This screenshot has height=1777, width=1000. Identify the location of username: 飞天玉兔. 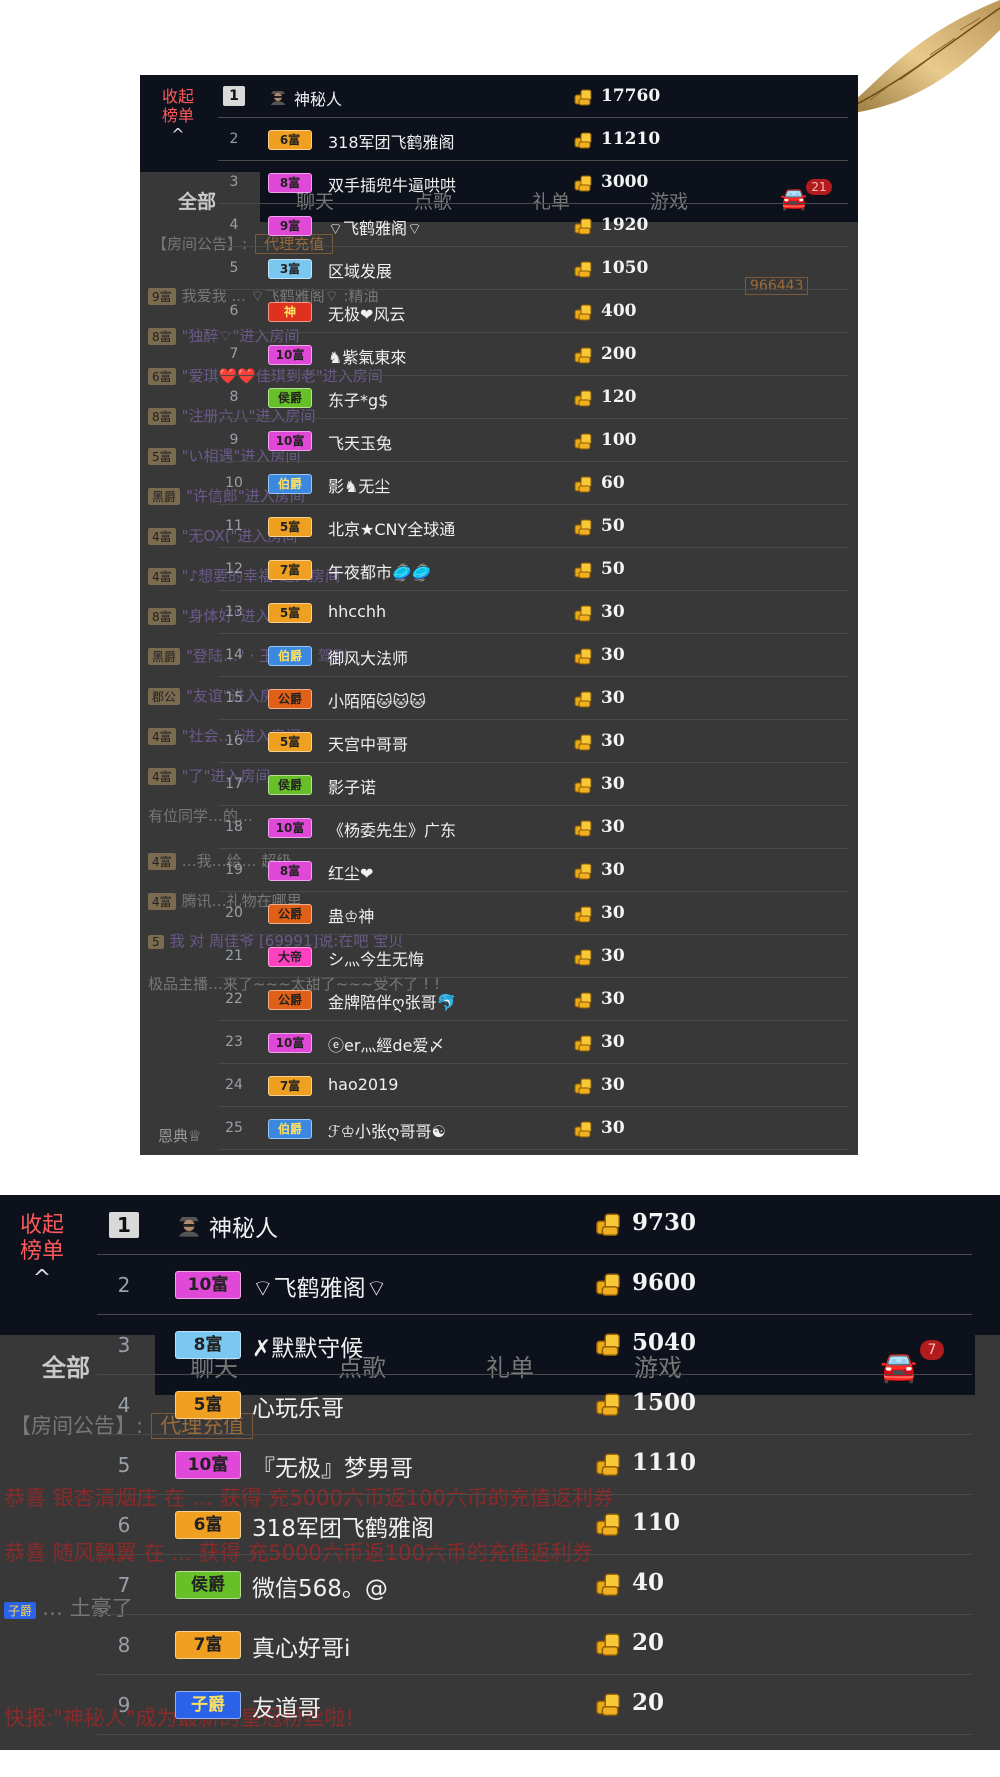
(360, 442).